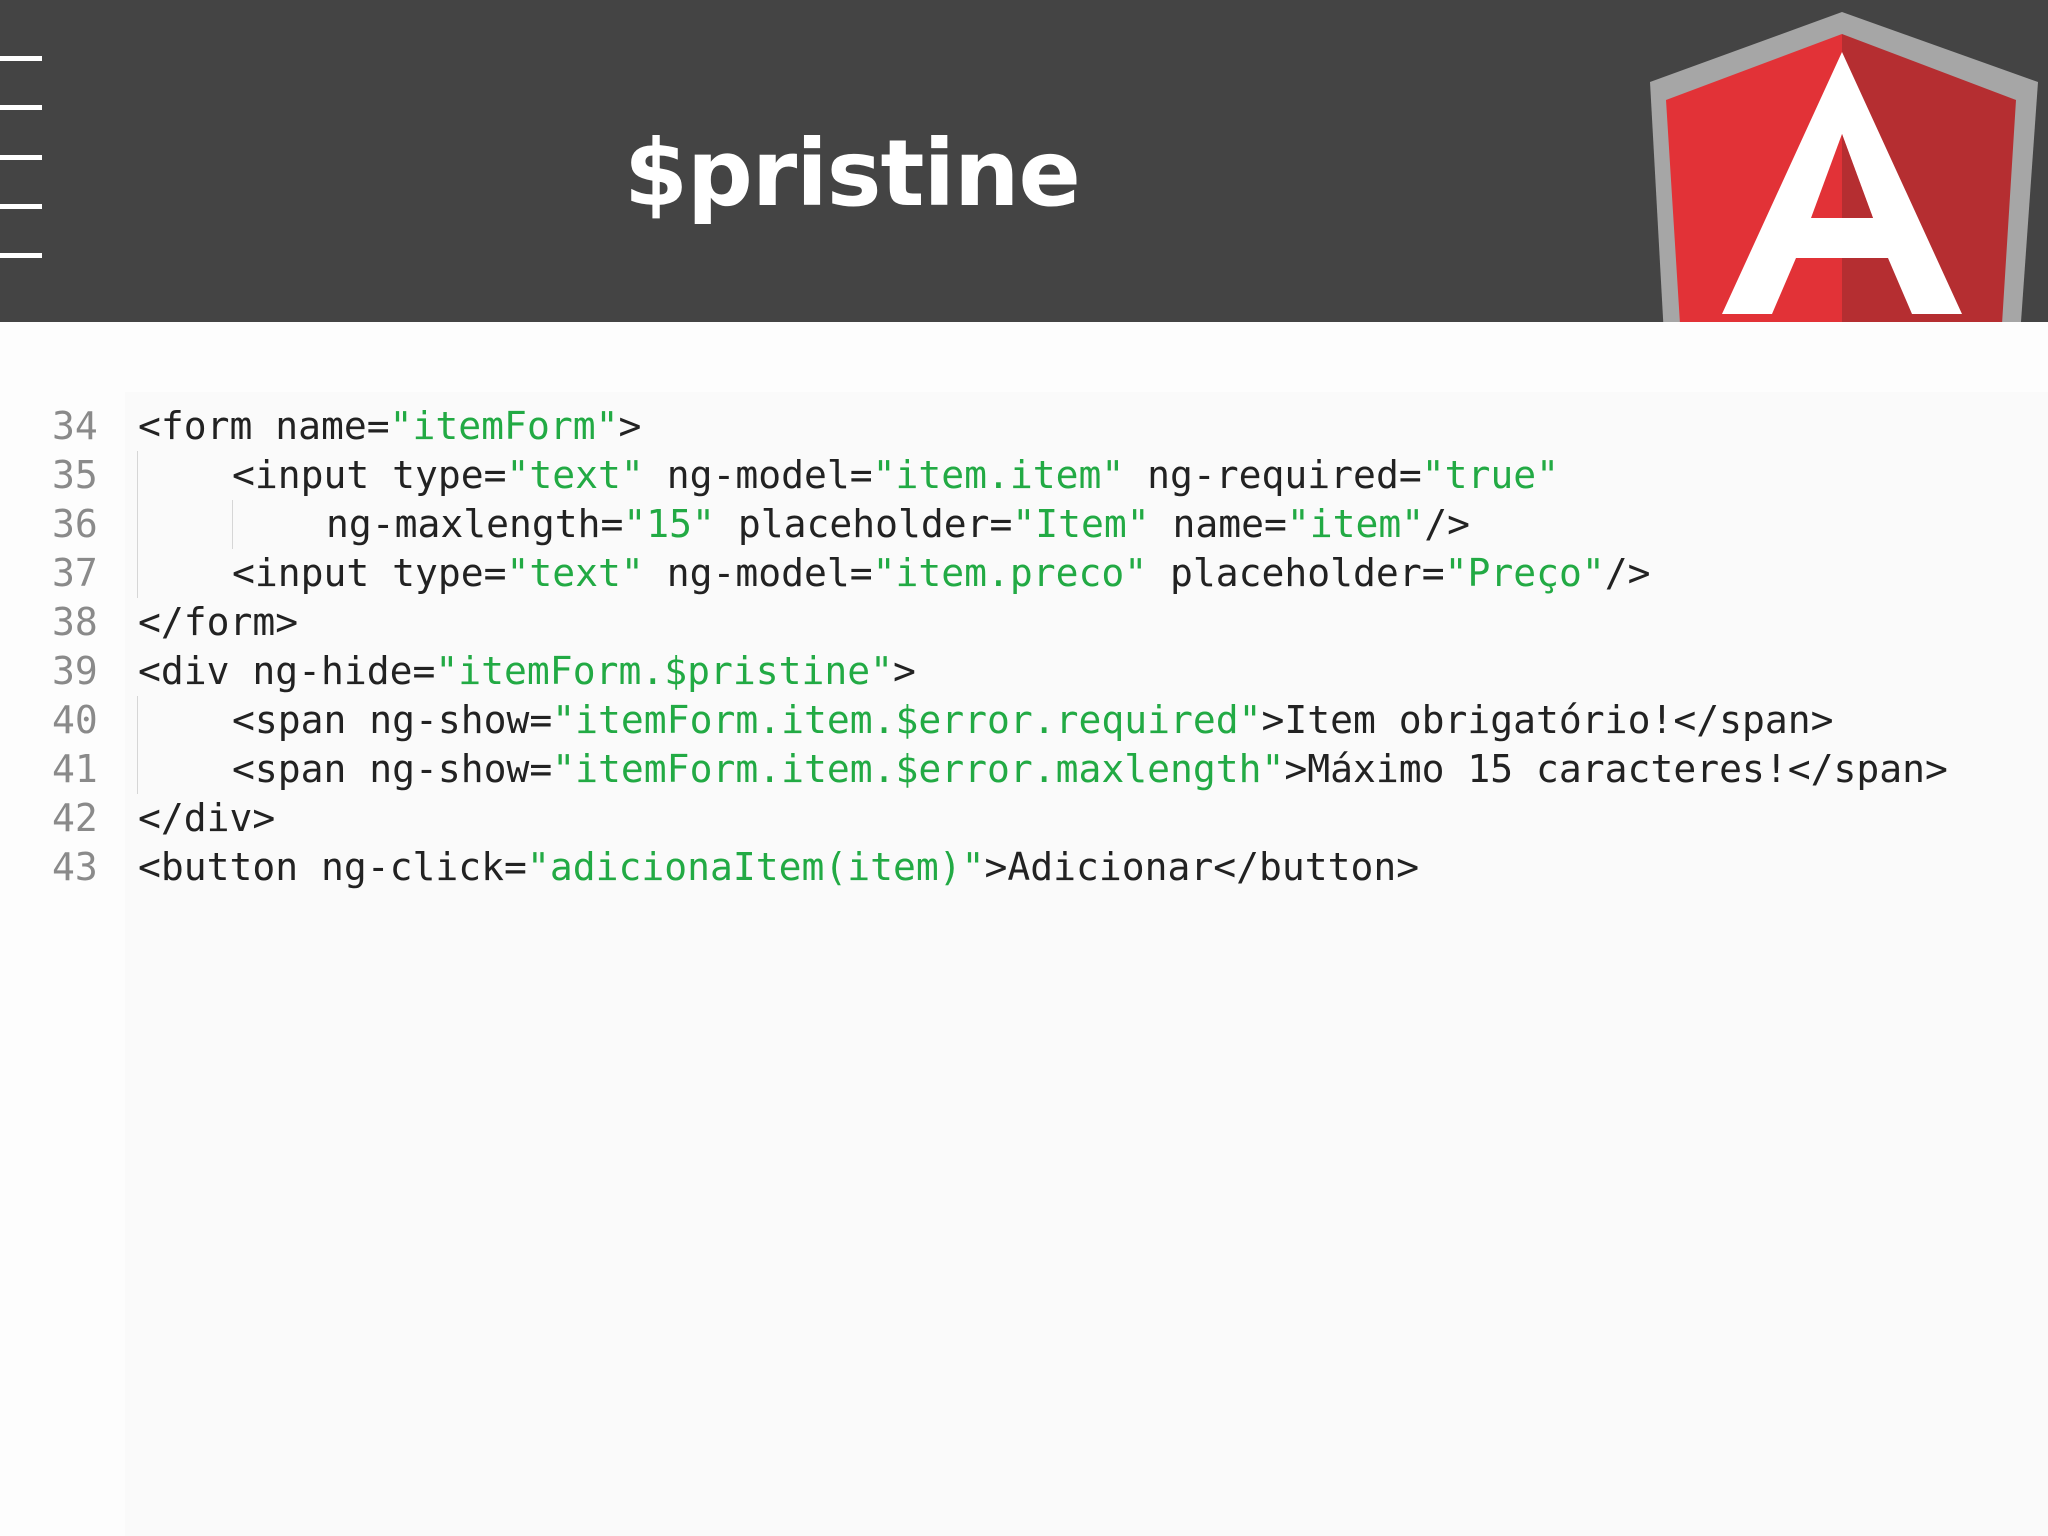  Describe the element at coordinates (75, 867) in the screenshot. I see `line-number: 43` at that location.